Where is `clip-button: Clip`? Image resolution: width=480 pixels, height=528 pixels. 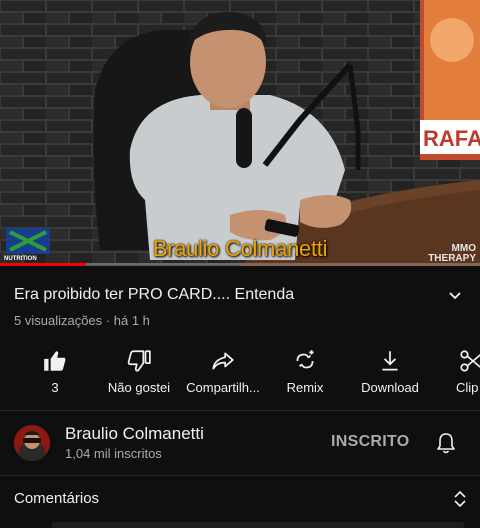 clip-button: Clip is located at coordinates (466, 374).